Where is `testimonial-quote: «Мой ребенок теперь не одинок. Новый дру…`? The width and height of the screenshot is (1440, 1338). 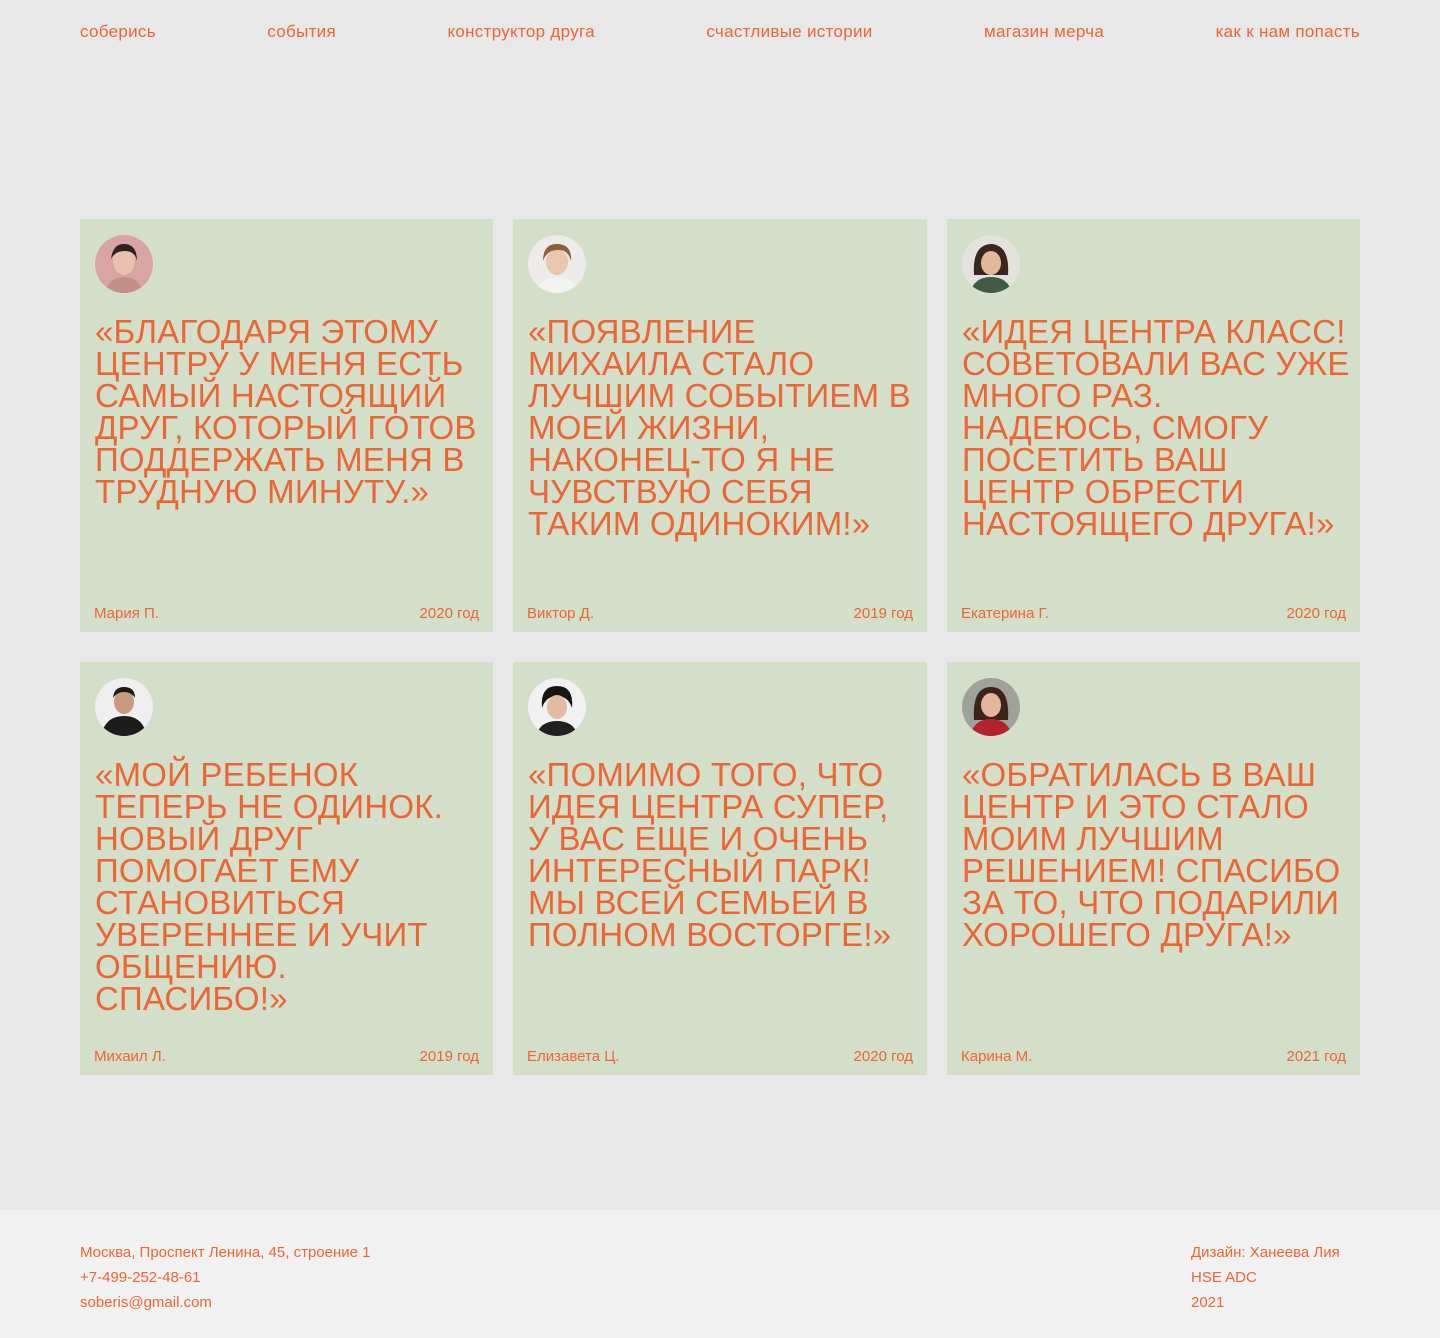 testimonial-quote: «Мой ребенок теперь не одинок. Новый дру… is located at coordinates (269, 886).